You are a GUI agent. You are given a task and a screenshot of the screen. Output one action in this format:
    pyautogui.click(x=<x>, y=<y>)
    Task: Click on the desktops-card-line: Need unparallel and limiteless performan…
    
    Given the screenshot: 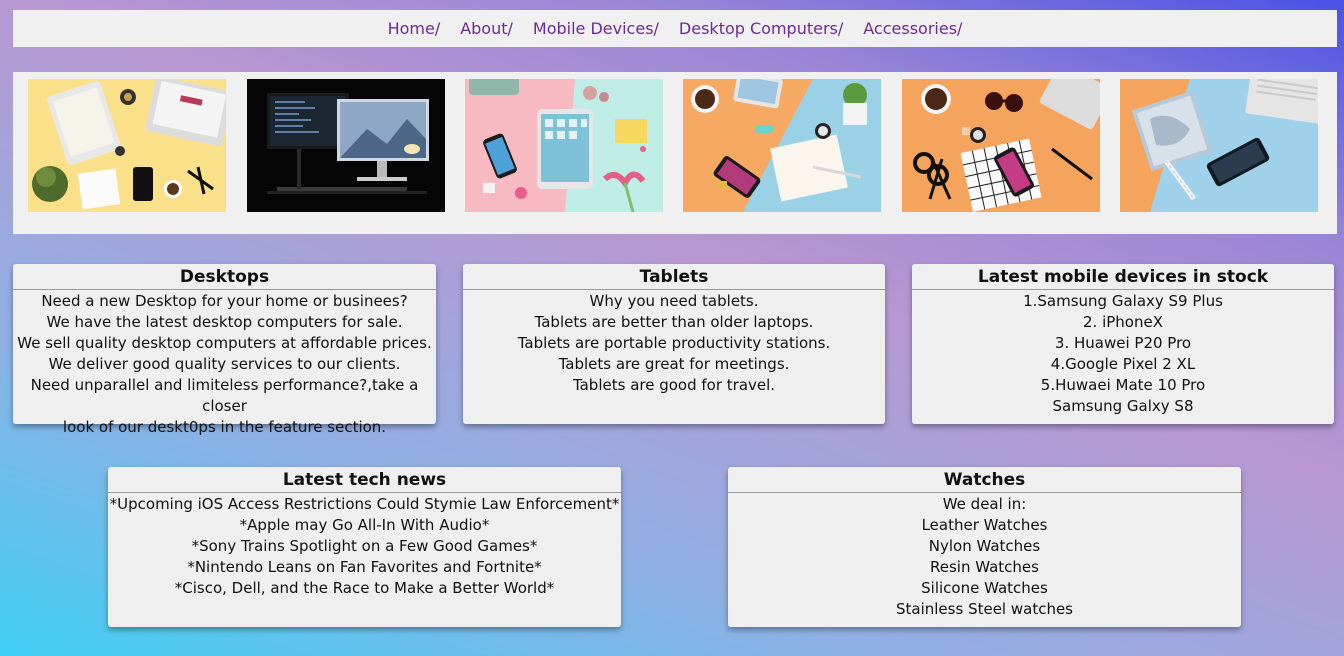 What is the action you would take?
    pyautogui.click(x=224, y=395)
    